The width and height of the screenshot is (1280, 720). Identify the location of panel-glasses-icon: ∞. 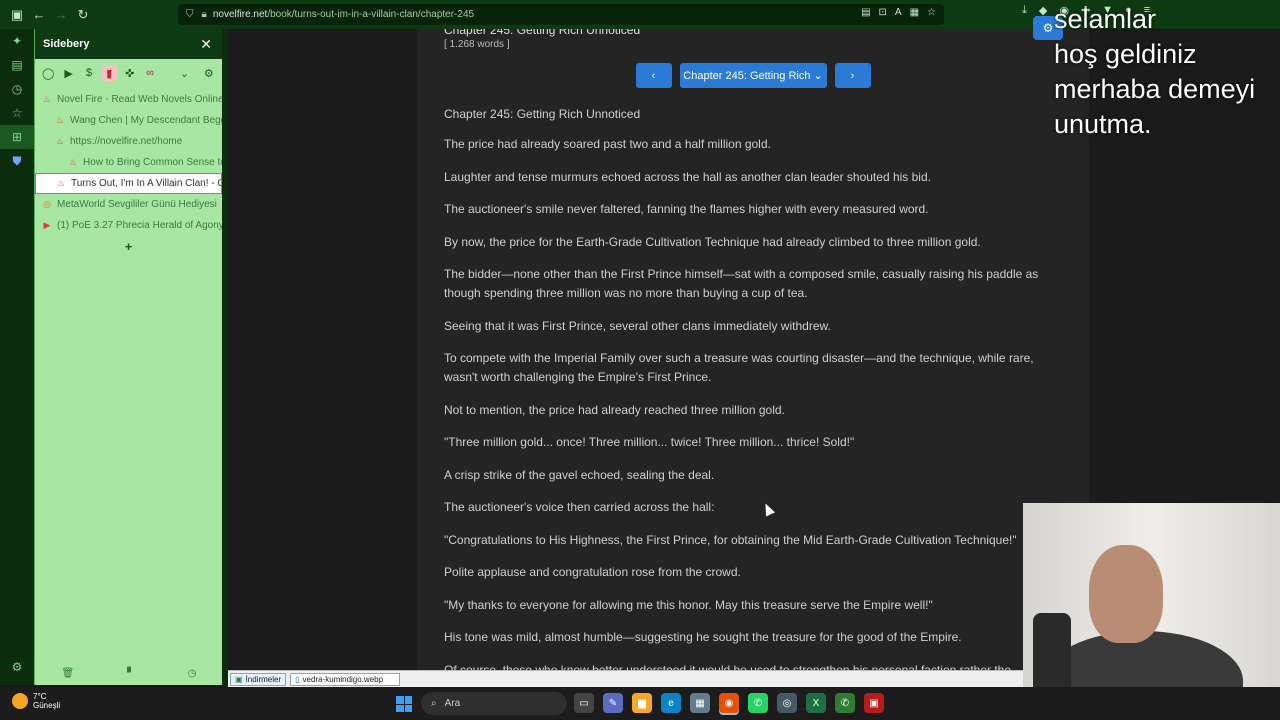
(150, 73).